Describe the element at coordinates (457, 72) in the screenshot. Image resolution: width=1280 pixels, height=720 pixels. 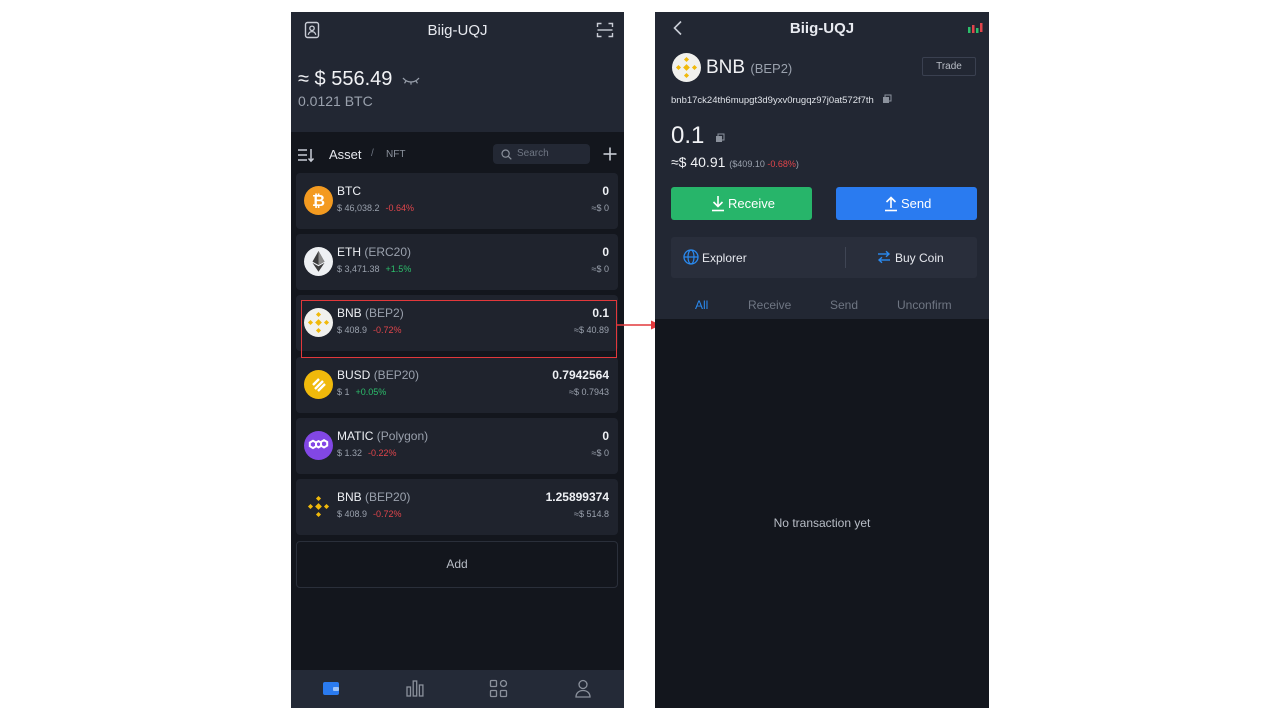
I see `wallet-header: Biig-UQJ ≈ $ 556.49 0.0121 BTC` at that location.